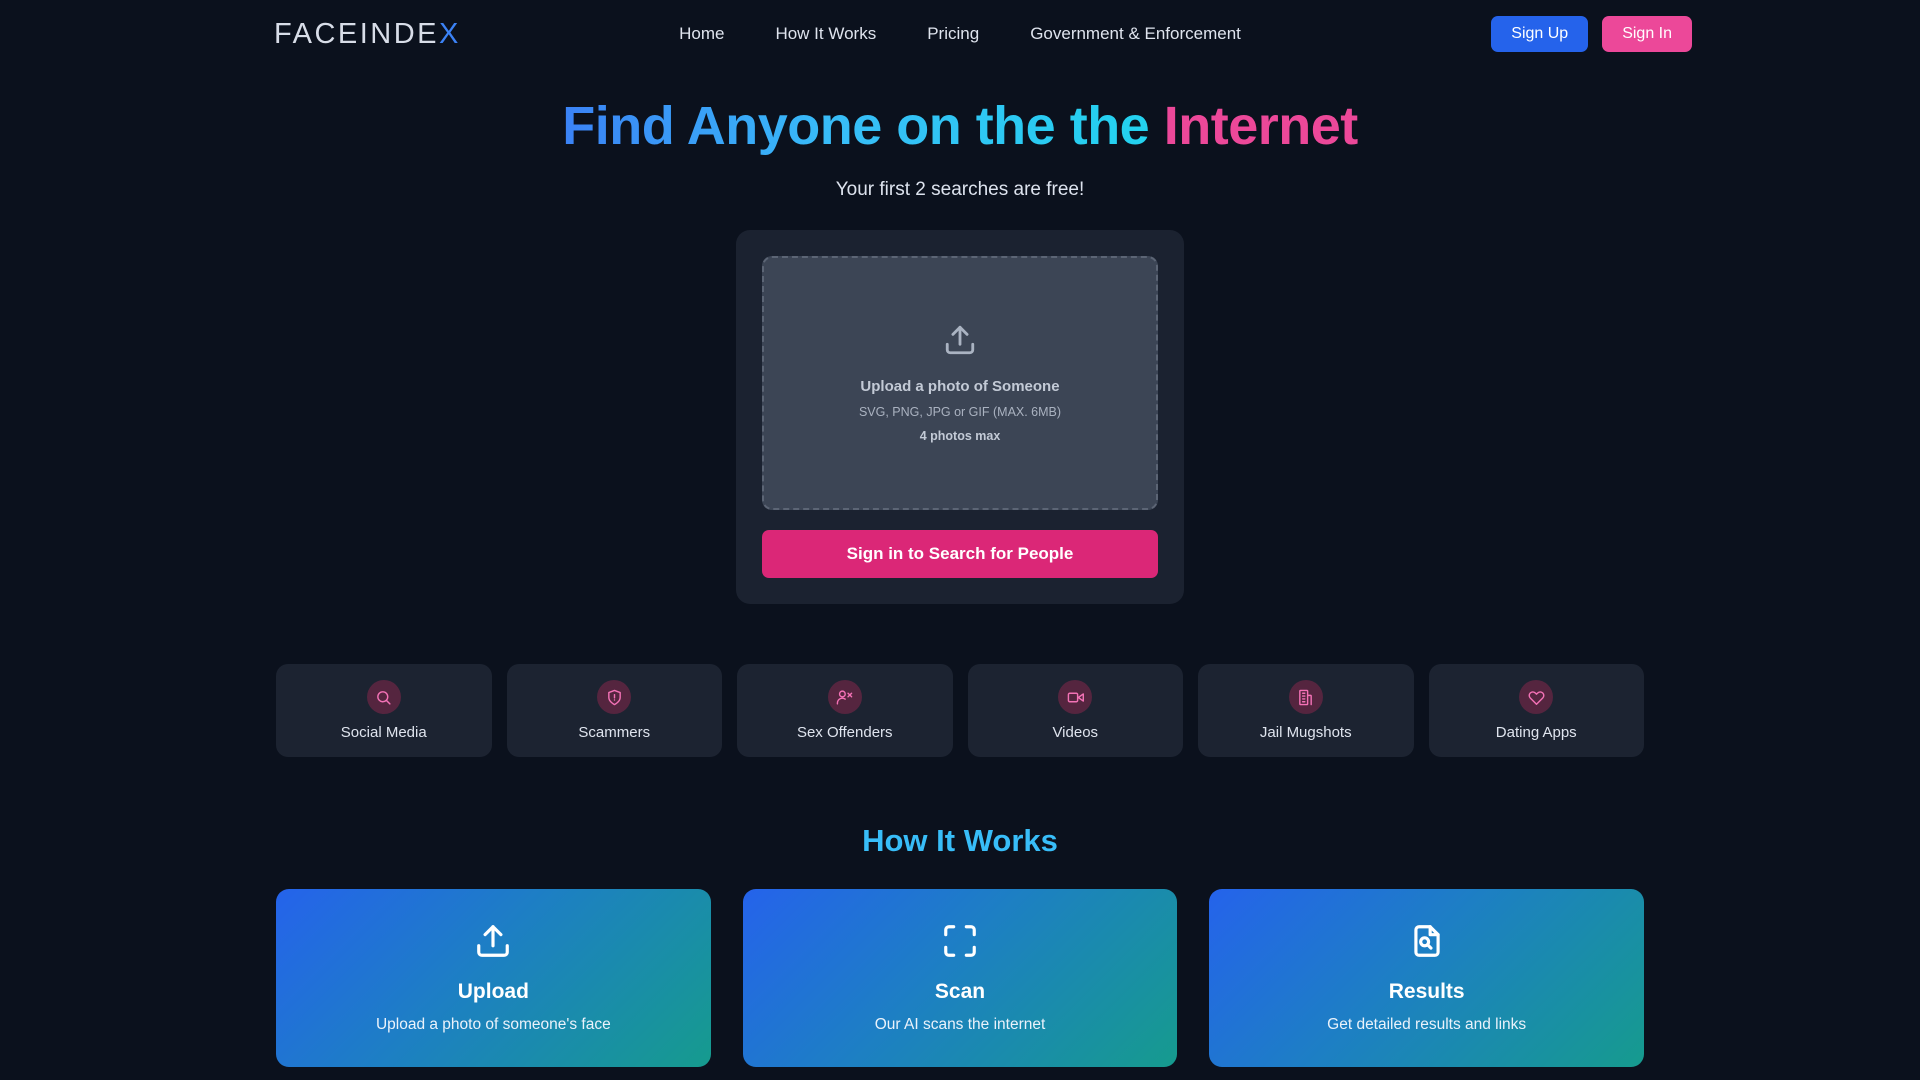  Describe the element at coordinates (614, 697) in the screenshot. I see `shield-alert-icon` at that location.